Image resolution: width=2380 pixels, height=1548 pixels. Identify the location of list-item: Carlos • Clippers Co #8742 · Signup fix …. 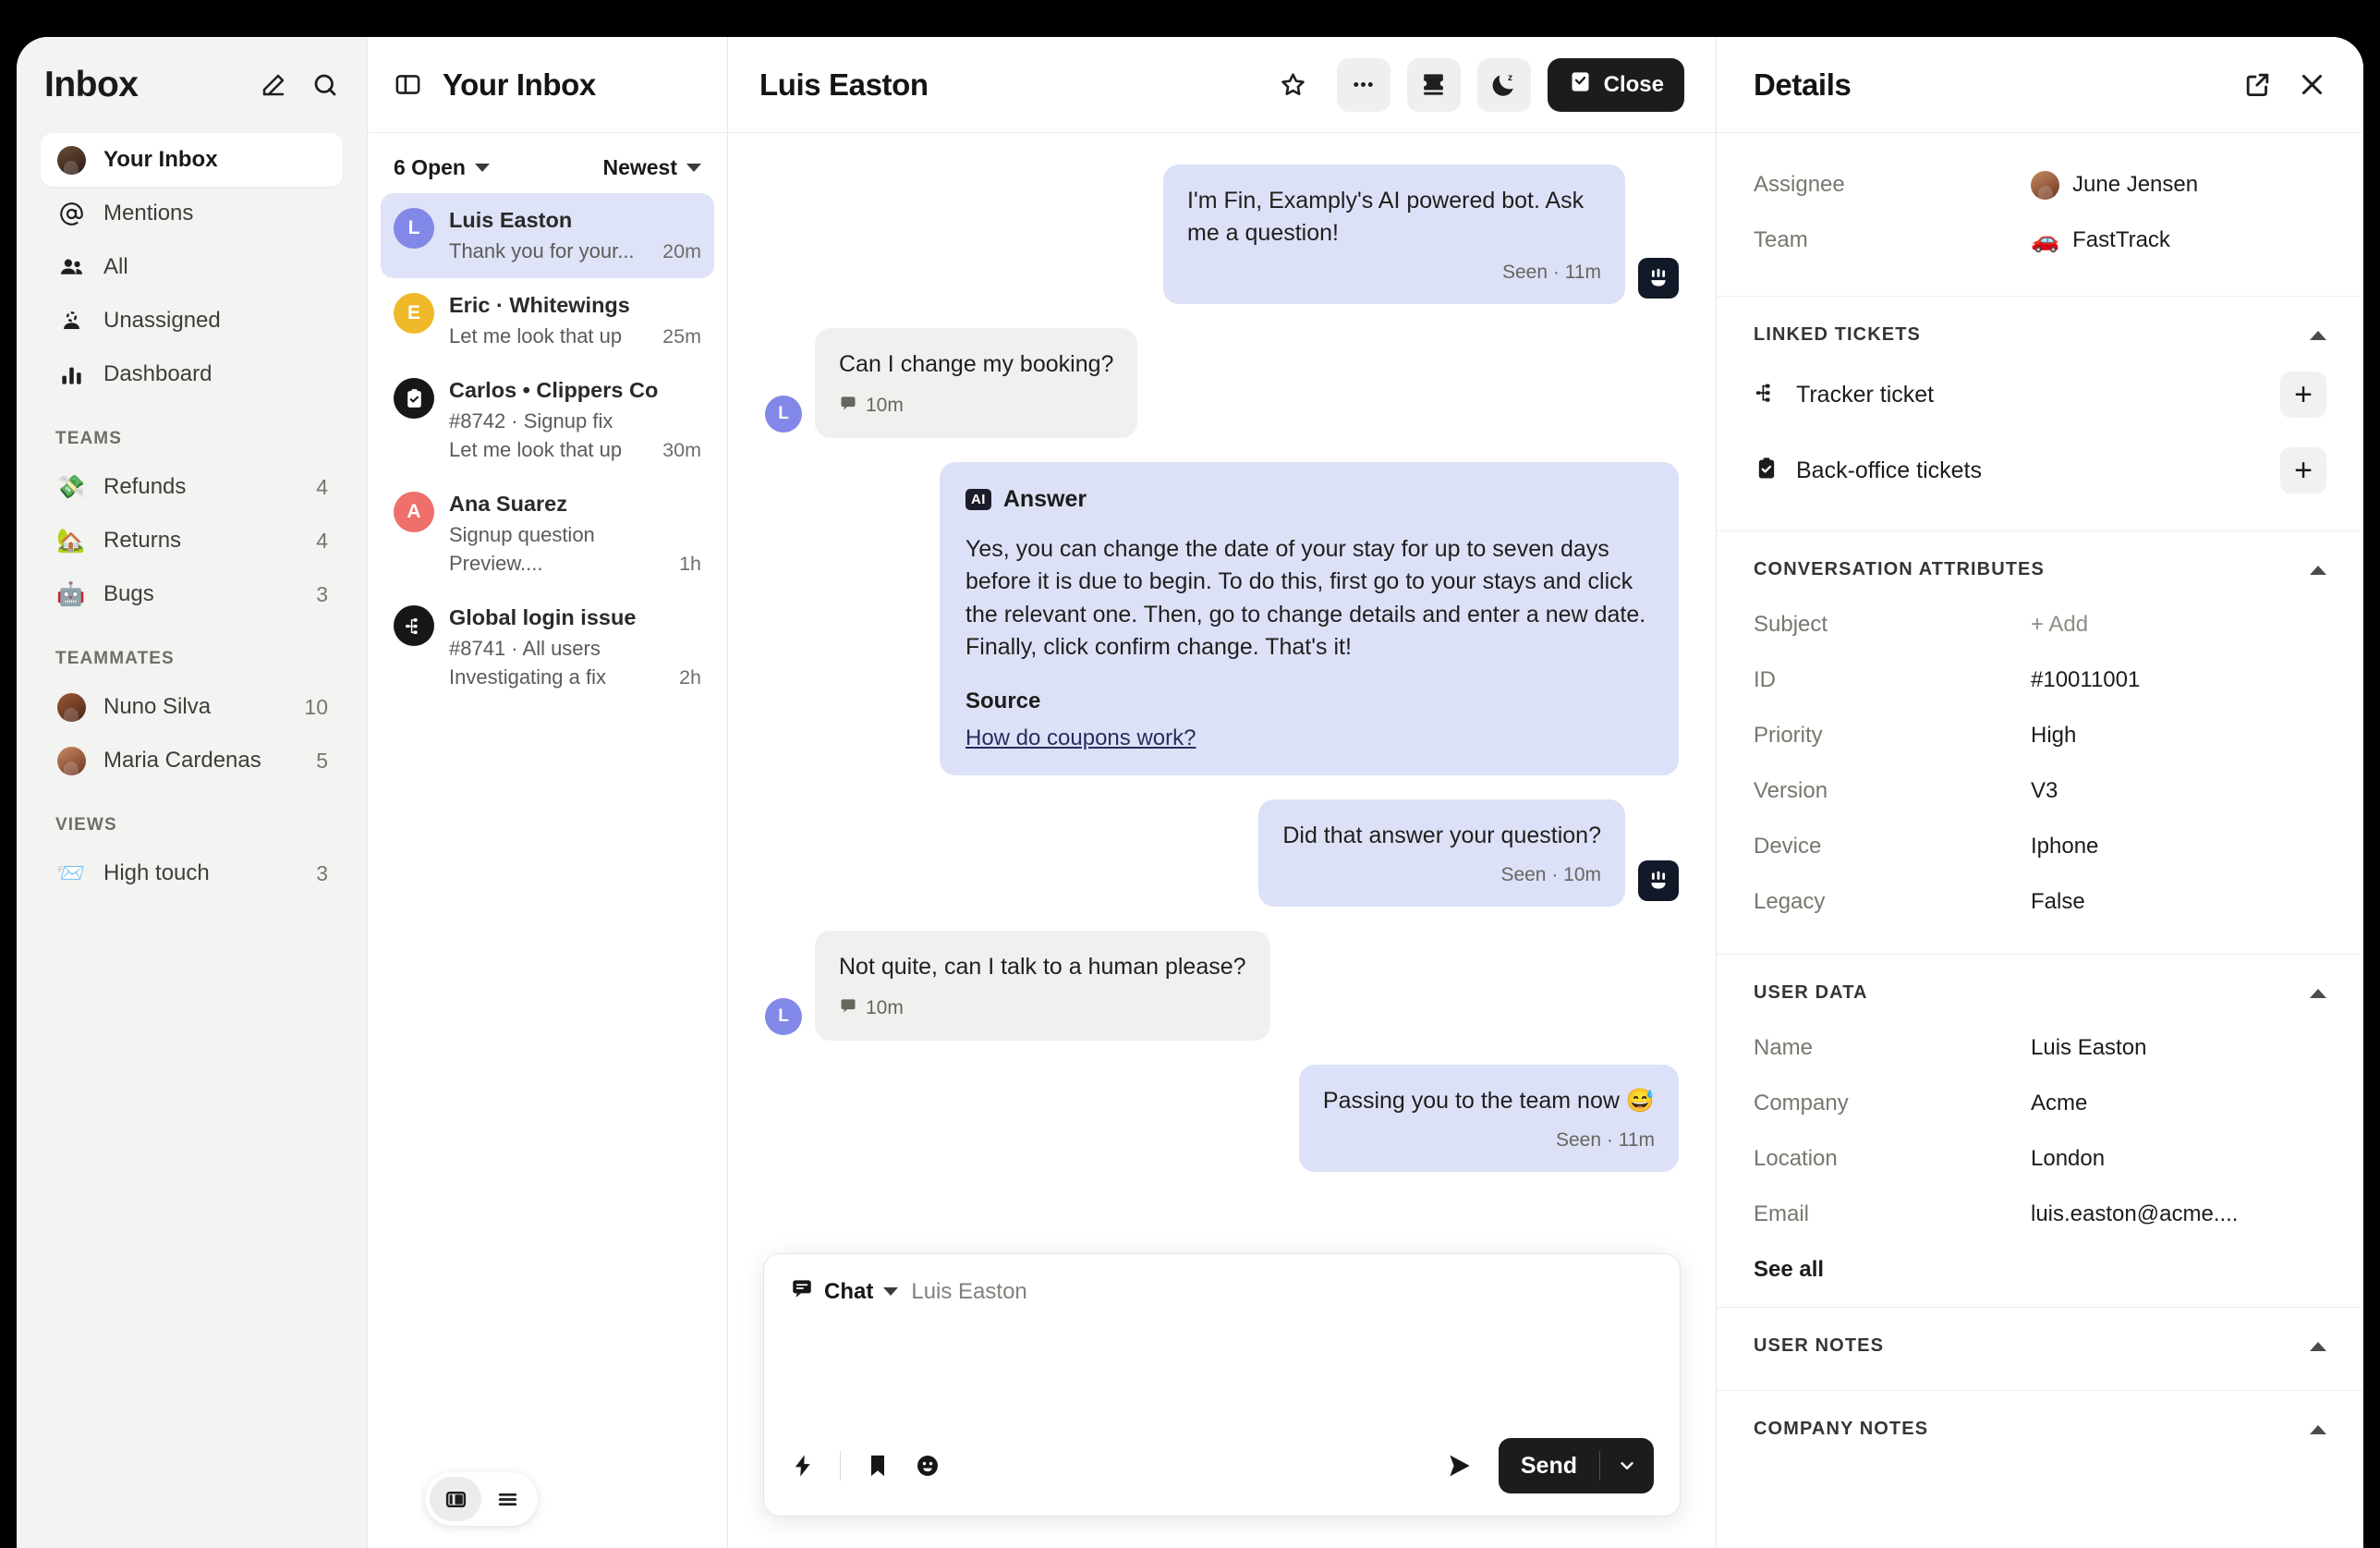
(547, 420).